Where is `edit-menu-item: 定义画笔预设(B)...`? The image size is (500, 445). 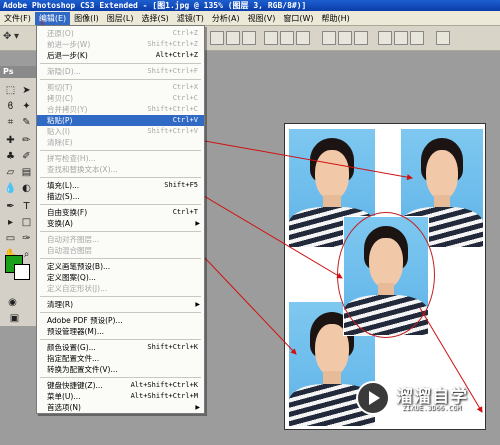
edit-menu-item: 定义画笔预设(B)... is located at coordinates (120, 266).